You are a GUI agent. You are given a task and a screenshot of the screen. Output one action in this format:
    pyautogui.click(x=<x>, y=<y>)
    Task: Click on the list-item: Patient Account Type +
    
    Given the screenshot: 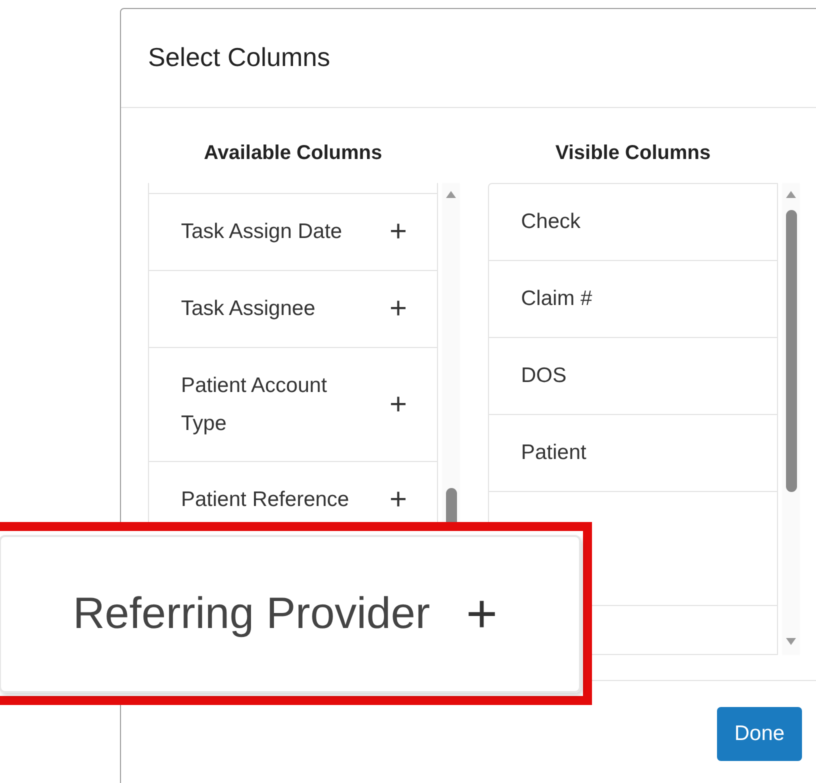 What is the action you would take?
    pyautogui.click(x=293, y=405)
    